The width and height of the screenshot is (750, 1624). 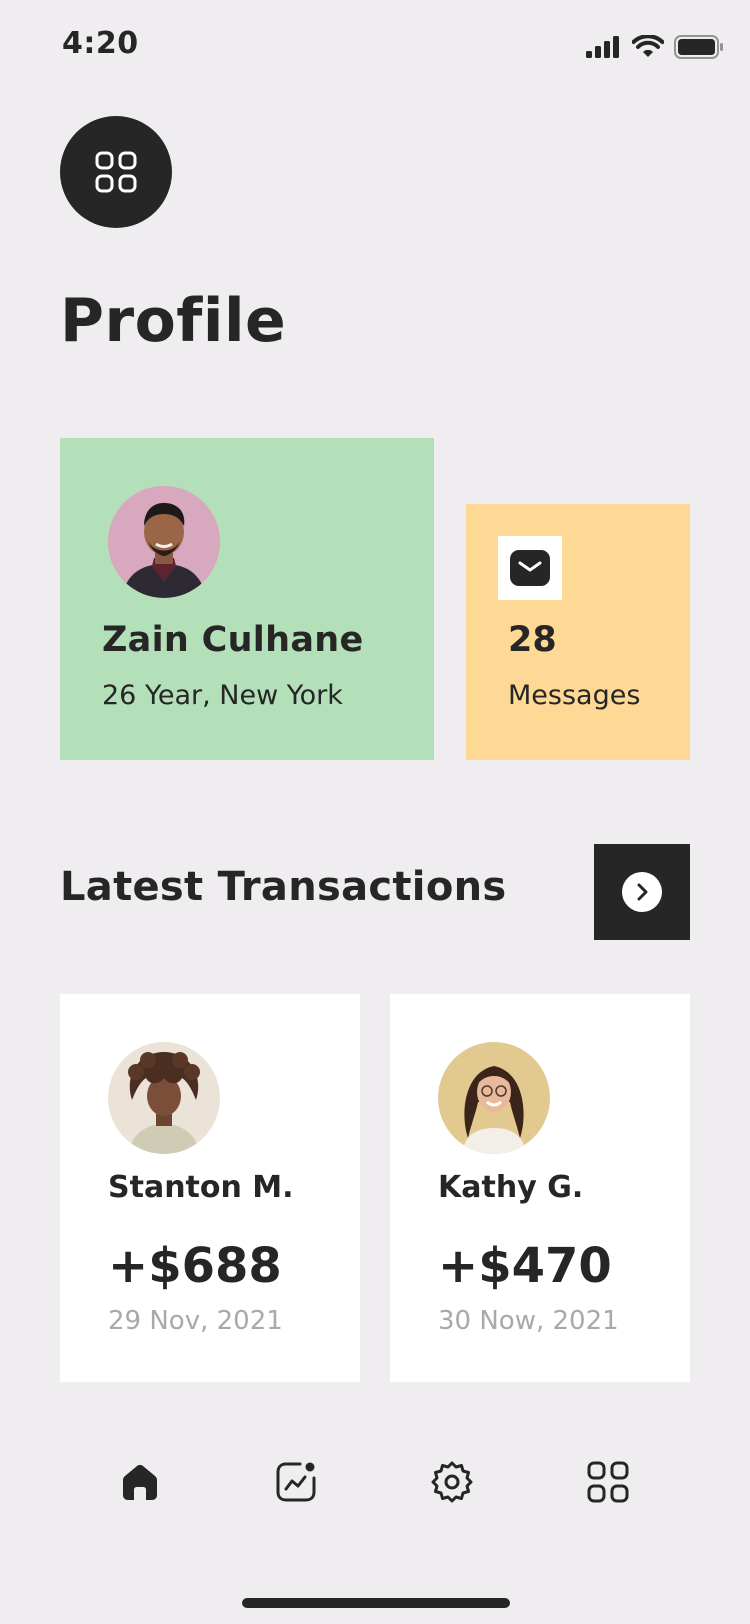 What do you see at coordinates (532, 640) in the screenshot?
I see `messages-count: 28` at bounding box center [532, 640].